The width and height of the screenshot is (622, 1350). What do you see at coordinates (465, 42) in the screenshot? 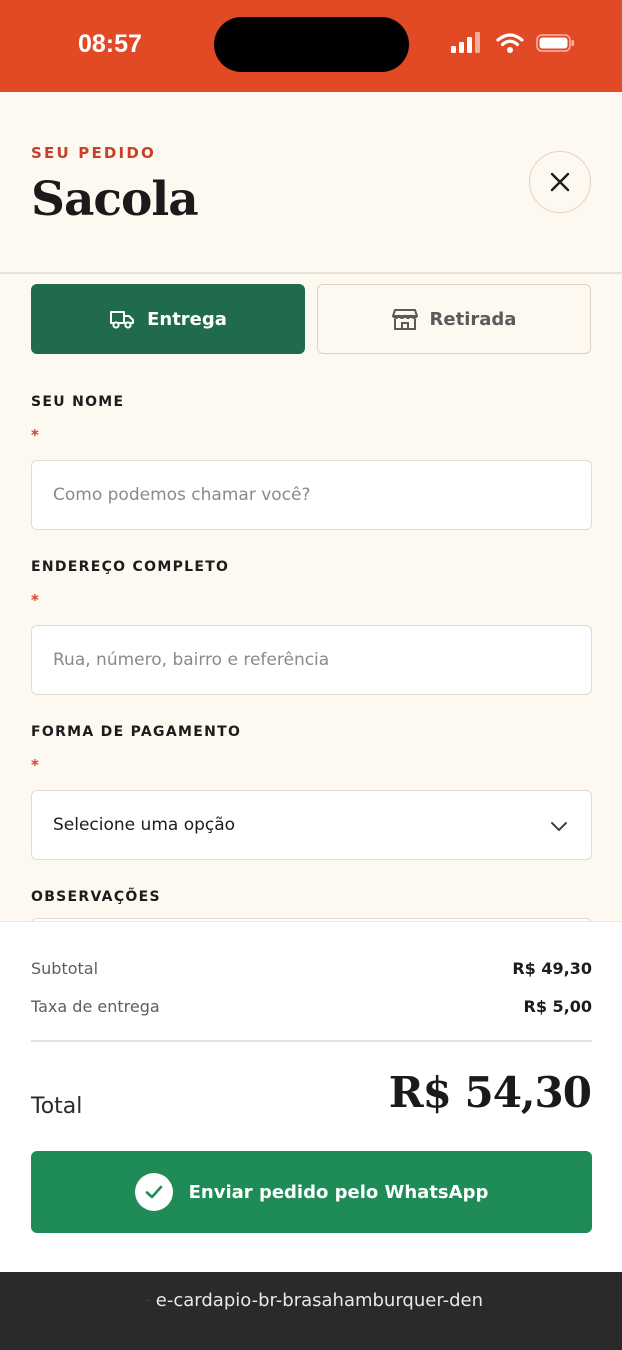
I see `signal-icon` at bounding box center [465, 42].